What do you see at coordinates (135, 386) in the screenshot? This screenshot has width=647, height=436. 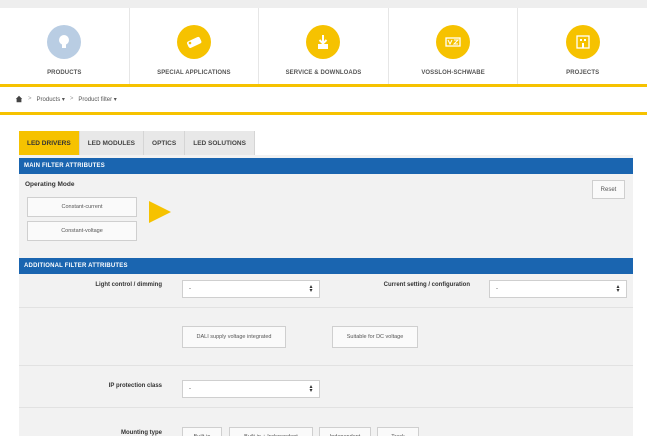 I see `ip-protection-label: IP protection class` at bounding box center [135, 386].